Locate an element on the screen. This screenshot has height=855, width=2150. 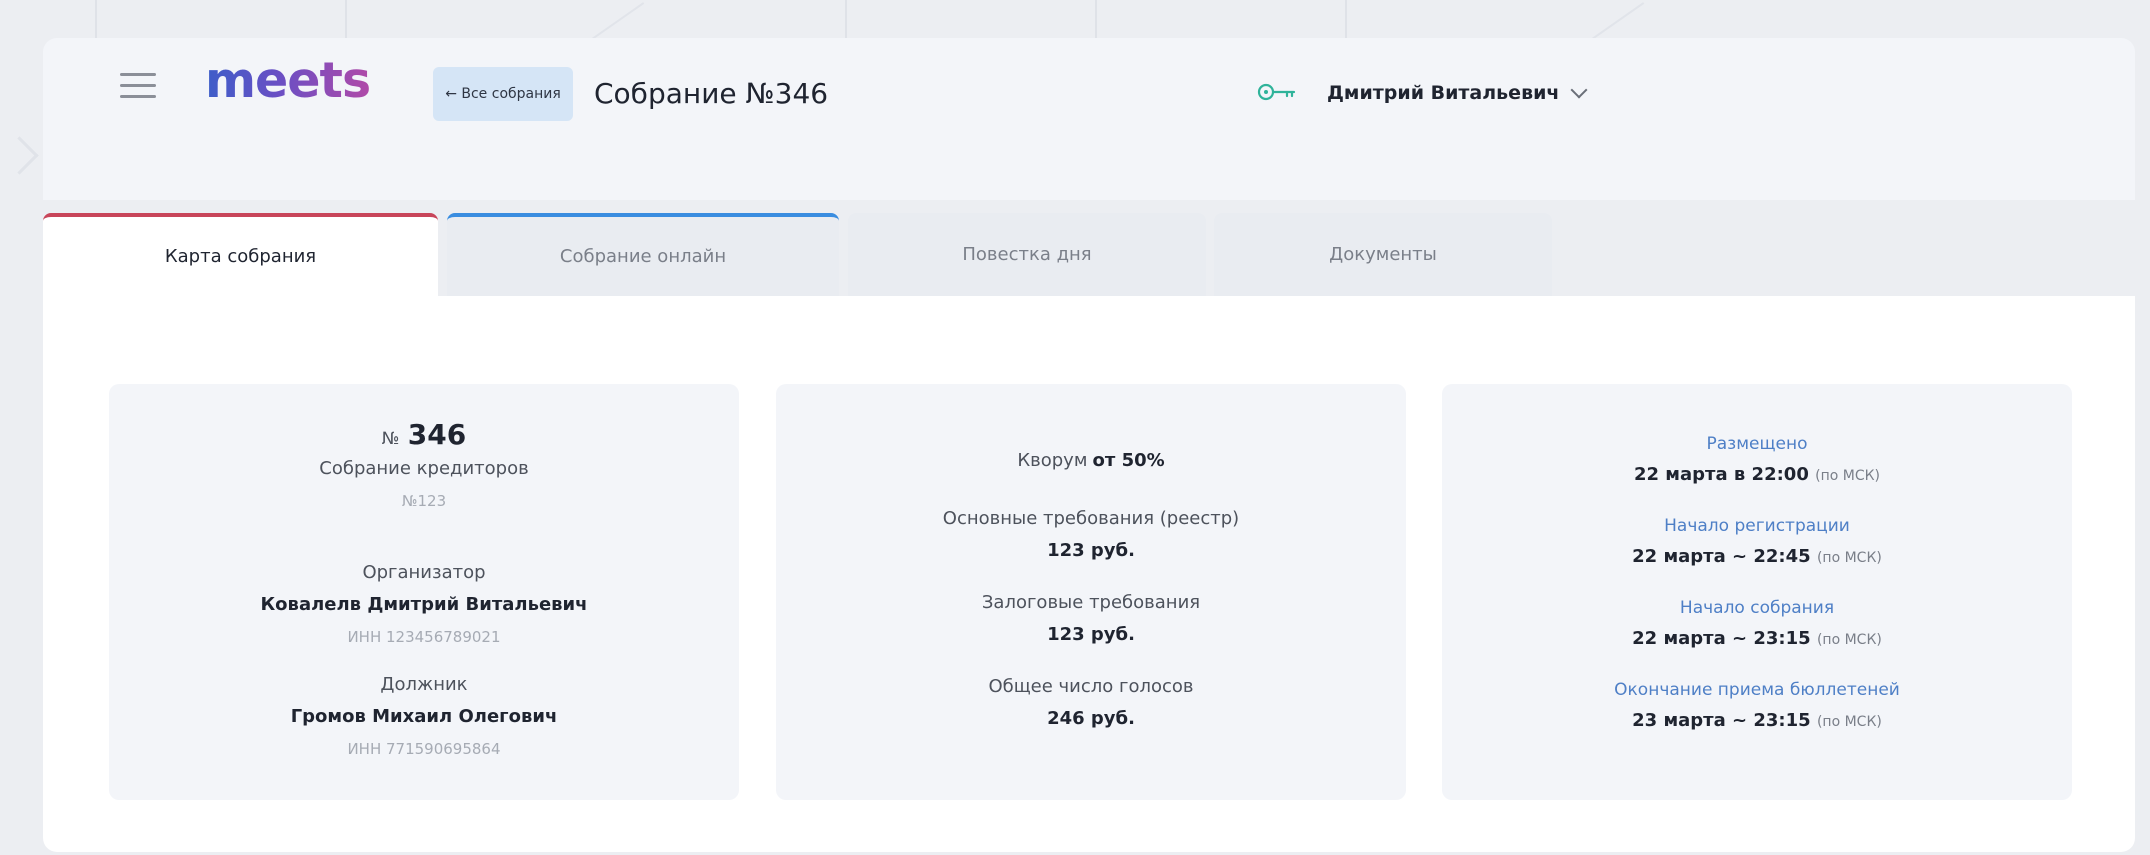
back-button-label: ← Все собрания is located at coordinates (503, 94).